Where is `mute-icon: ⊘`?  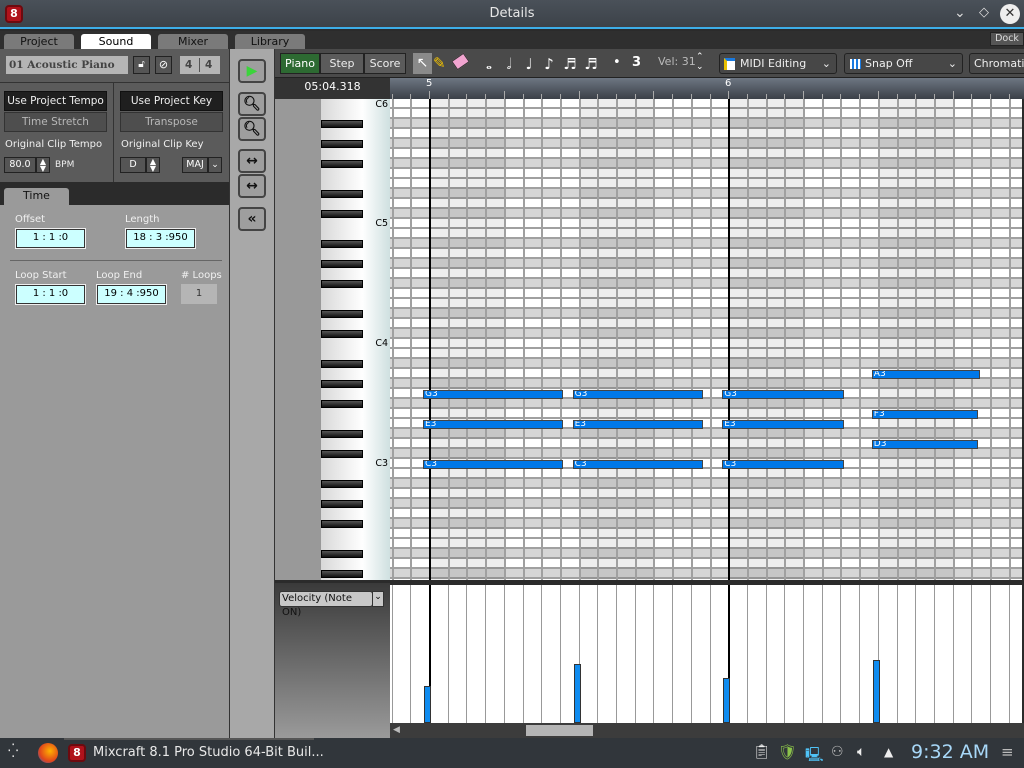 mute-icon: ⊘ is located at coordinates (163, 65).